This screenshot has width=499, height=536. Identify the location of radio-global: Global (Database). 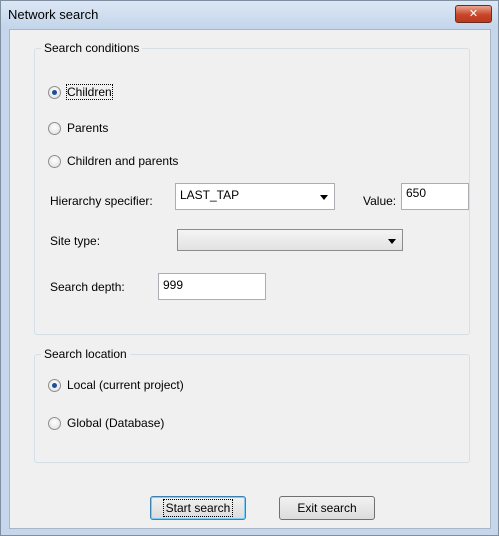
(106, 423).